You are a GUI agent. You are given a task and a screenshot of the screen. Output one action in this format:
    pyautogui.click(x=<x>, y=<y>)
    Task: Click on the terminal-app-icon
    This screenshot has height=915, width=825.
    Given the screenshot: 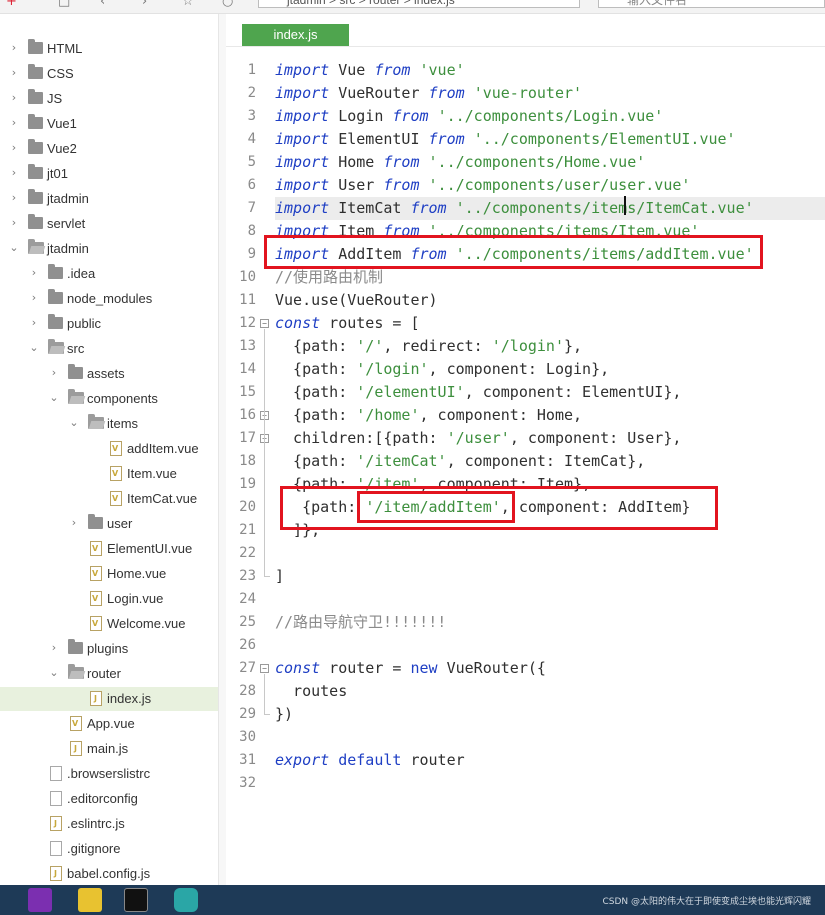 What is the action you would take?
    pyautogui.click(x=136, y=900)
    